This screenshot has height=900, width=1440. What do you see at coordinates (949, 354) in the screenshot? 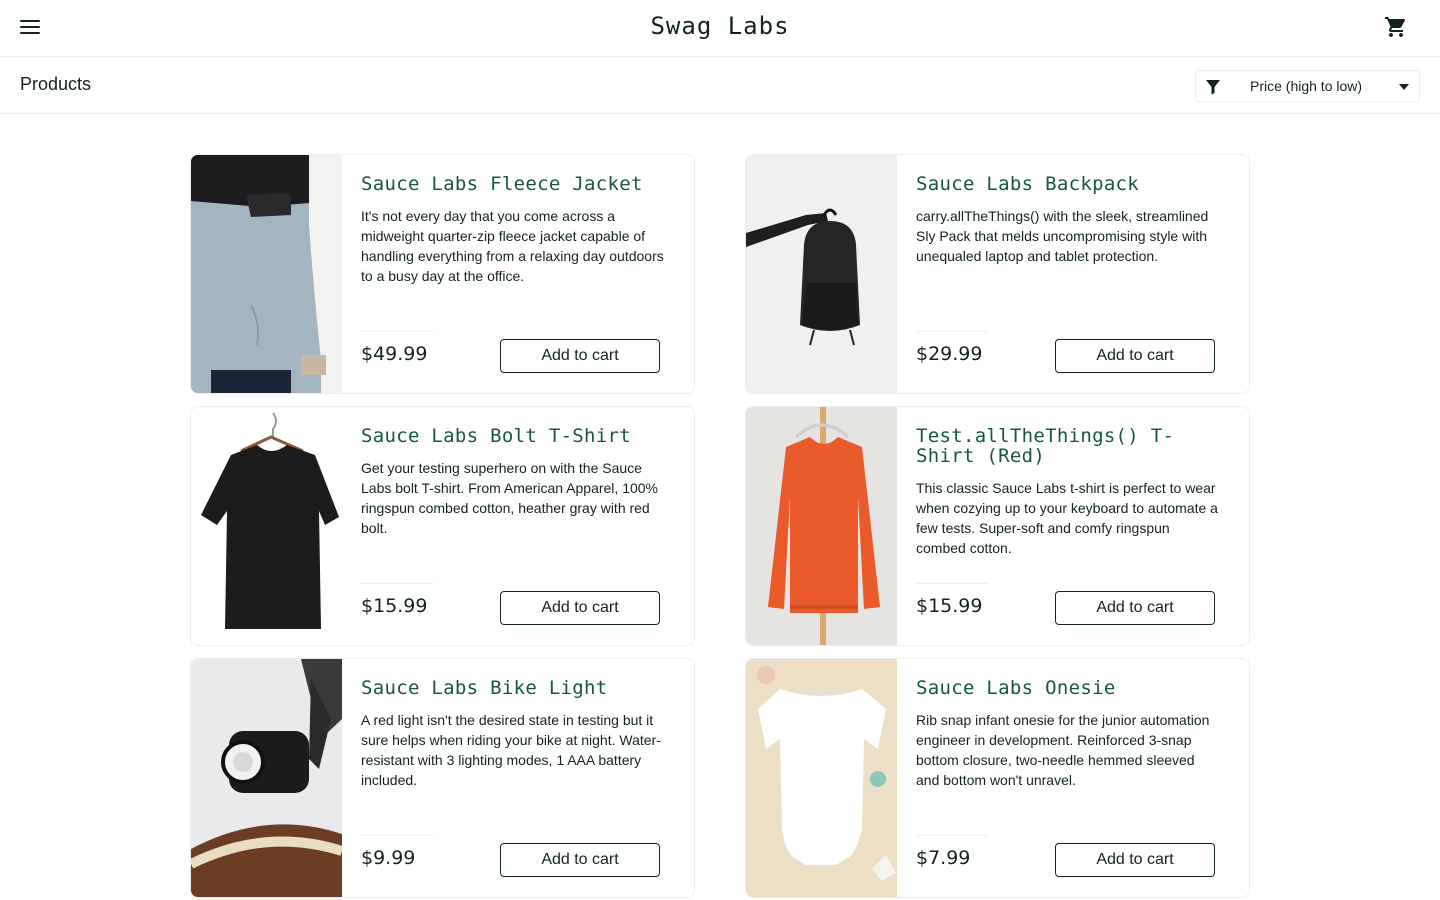
I see `product-price: $29.99` at bounding box center [949, 354].